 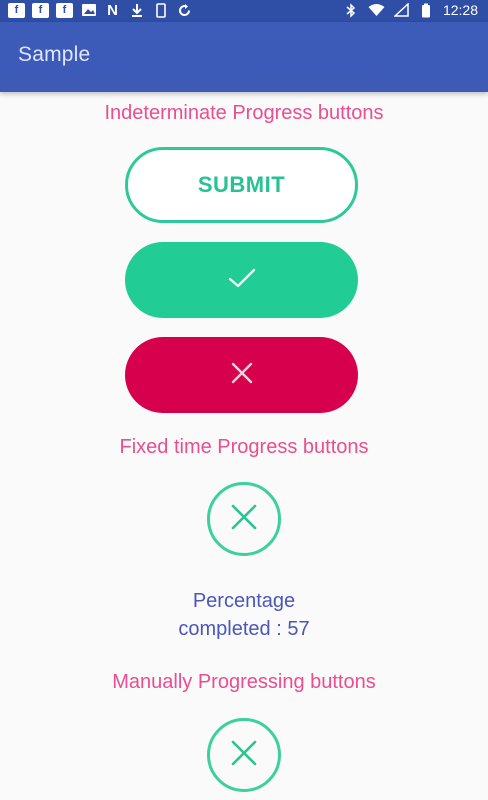 I want to click on app-title: Sample, so click(x=54, y=54).